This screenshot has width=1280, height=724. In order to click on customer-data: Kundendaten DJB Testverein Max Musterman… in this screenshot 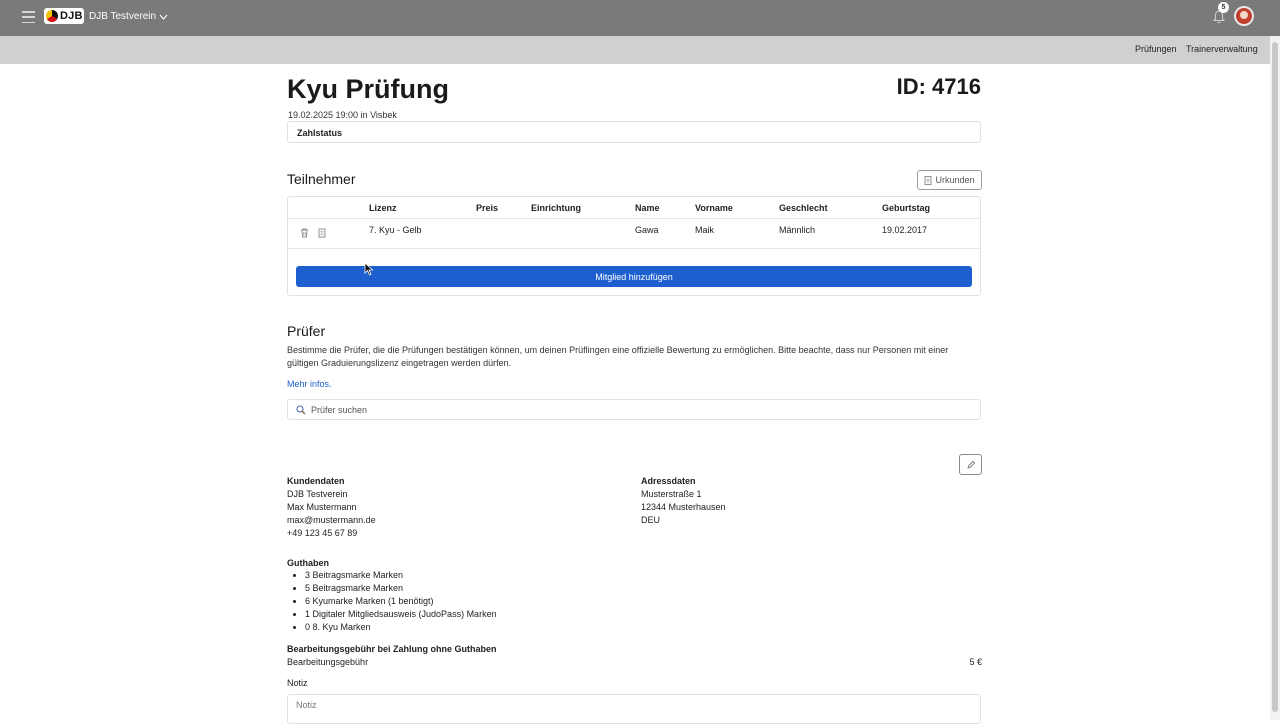, I will do `click(331, 507)`.